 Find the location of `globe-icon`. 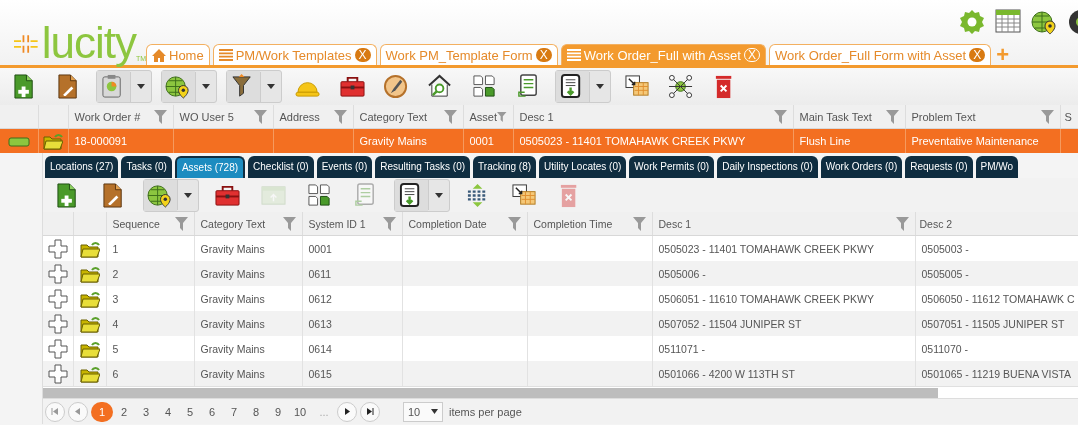

globe-icon is located at coordinates (1073, 22).